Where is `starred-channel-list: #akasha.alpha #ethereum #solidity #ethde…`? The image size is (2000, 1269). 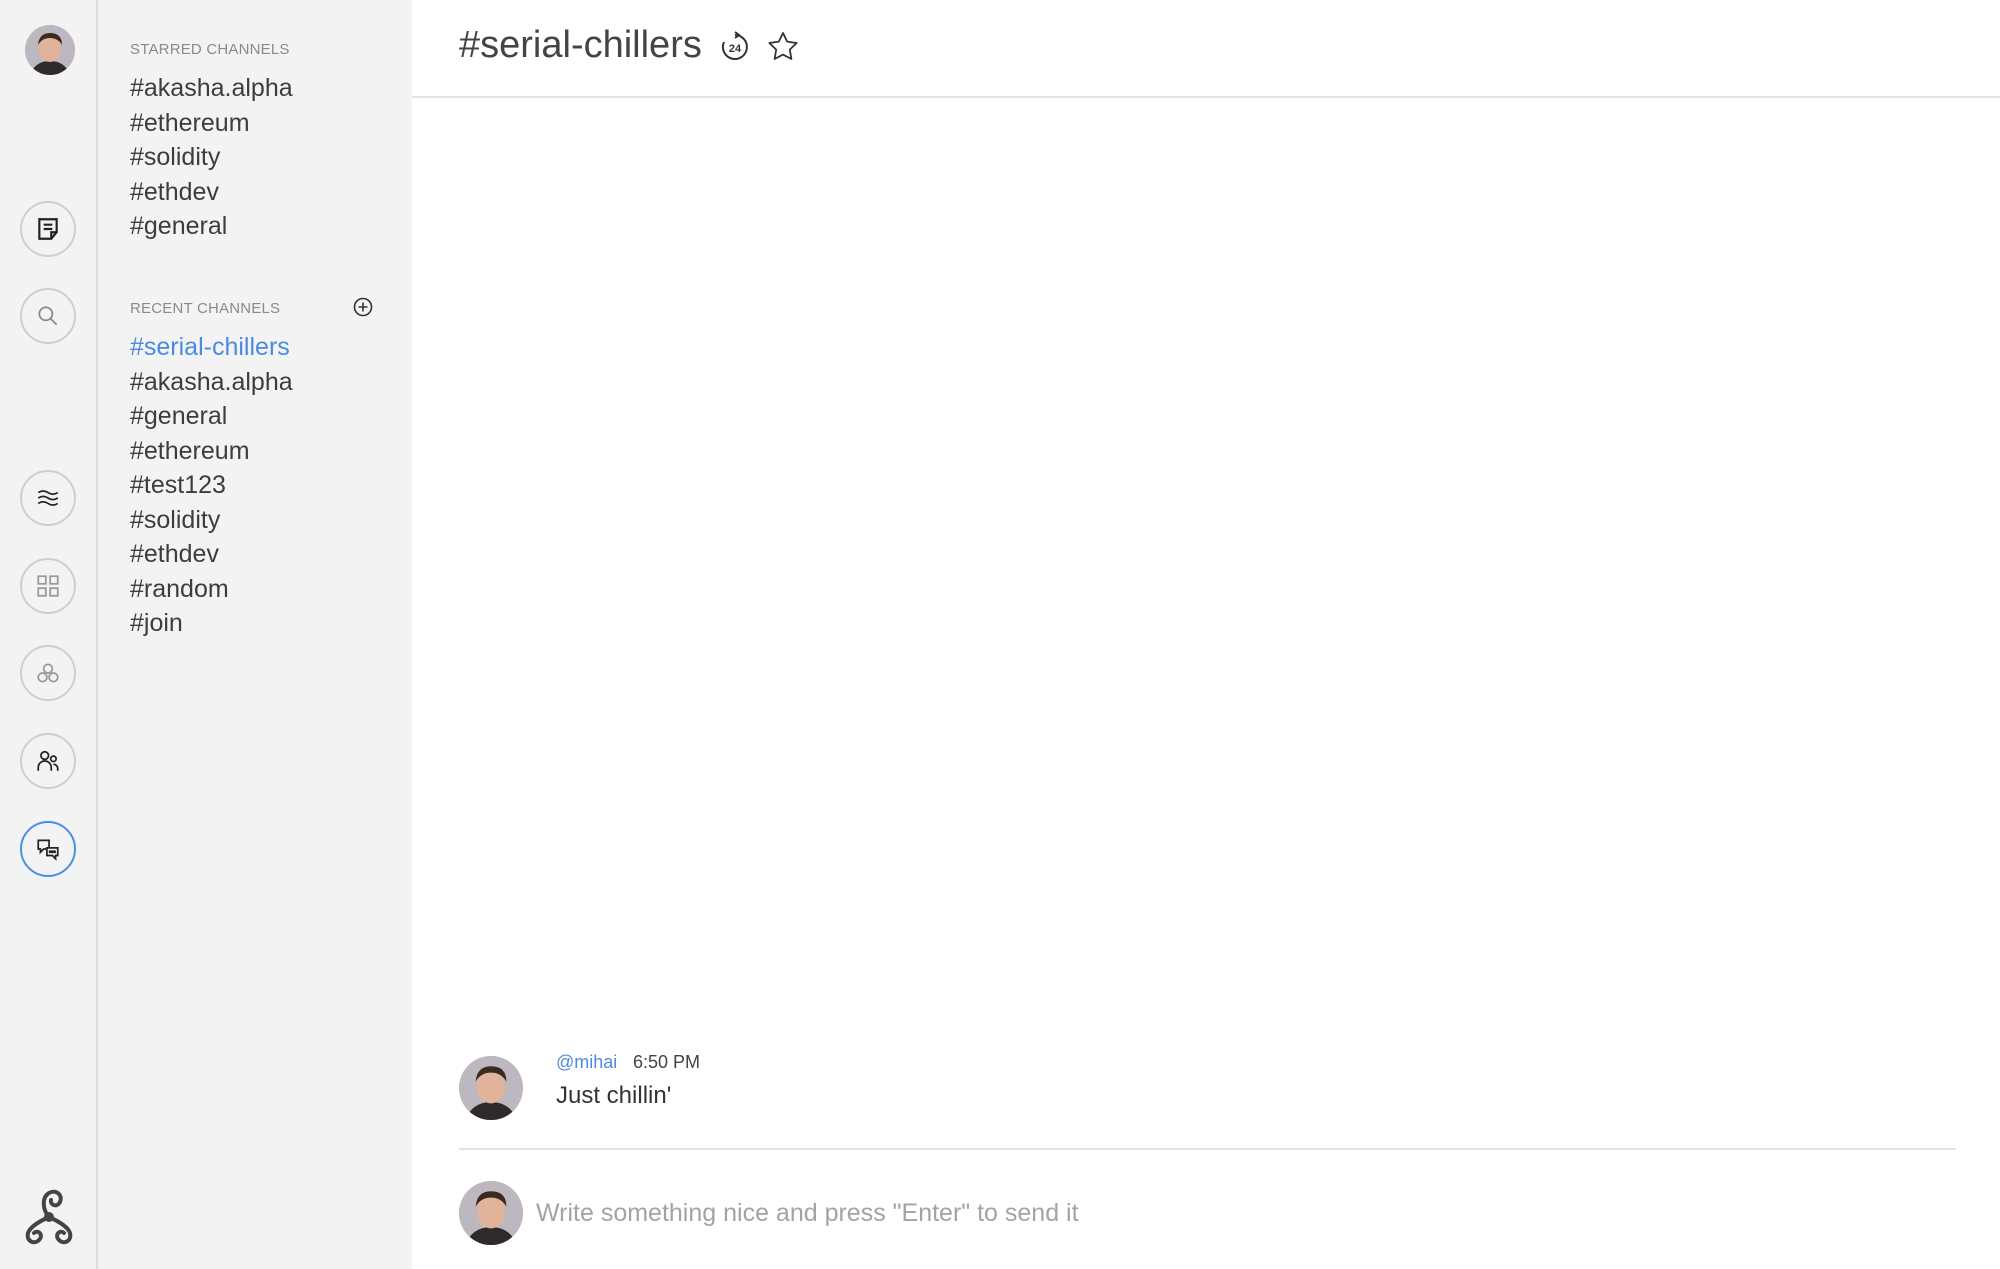
starred-channel-list: #akasha.alpha #ethereum #solidity #ethde… is located at coordinates (211, 157).